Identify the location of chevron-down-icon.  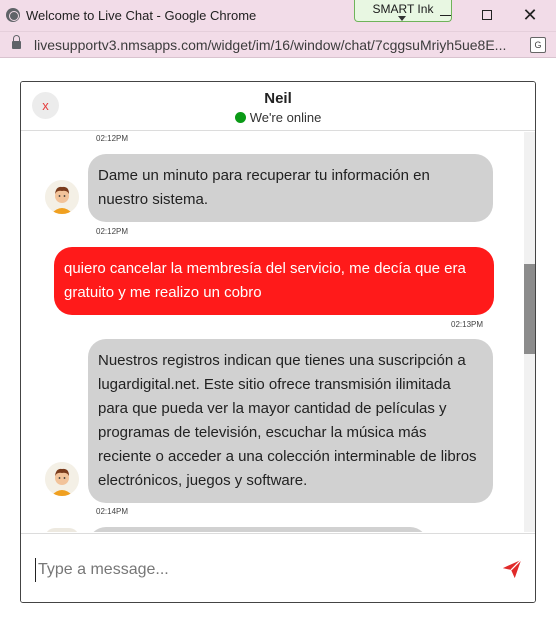
(402, 18).